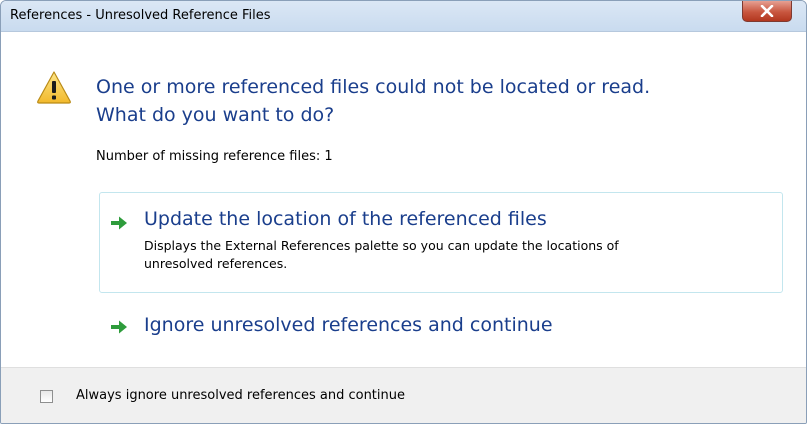 This screenshot has width=807, height=424. Describe the element at coordinates (46, 396) in the screenshot. I see `always-ignore-checkbox` at that location.